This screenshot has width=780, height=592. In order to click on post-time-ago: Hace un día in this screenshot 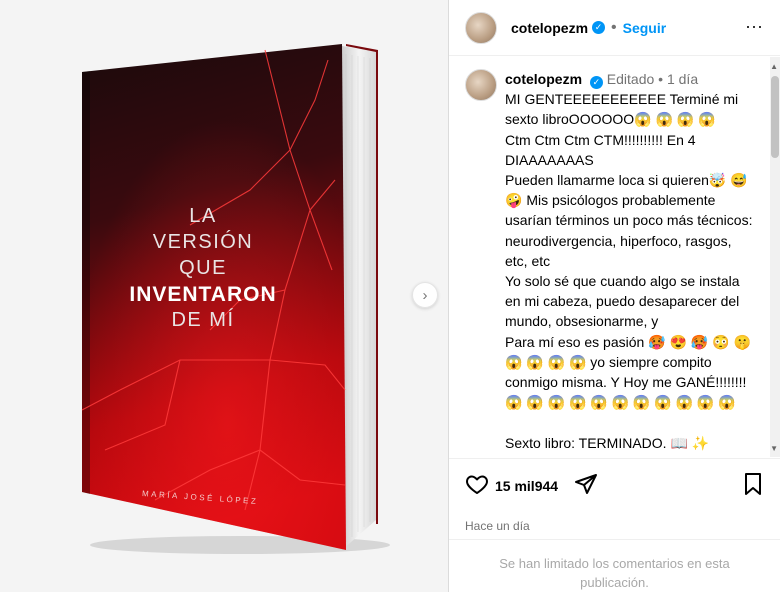, I will do `click(614, 526)`.